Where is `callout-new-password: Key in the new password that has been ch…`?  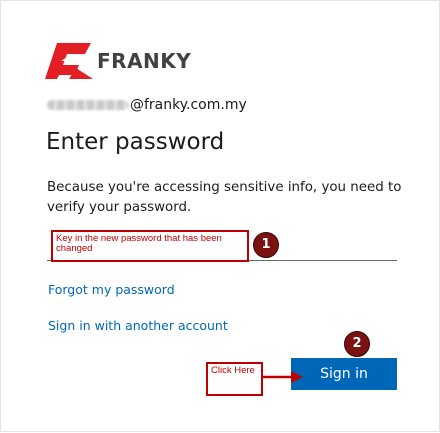
callout-new-password: Key in the new password that has been ch… is located at coordinates (150, 246).